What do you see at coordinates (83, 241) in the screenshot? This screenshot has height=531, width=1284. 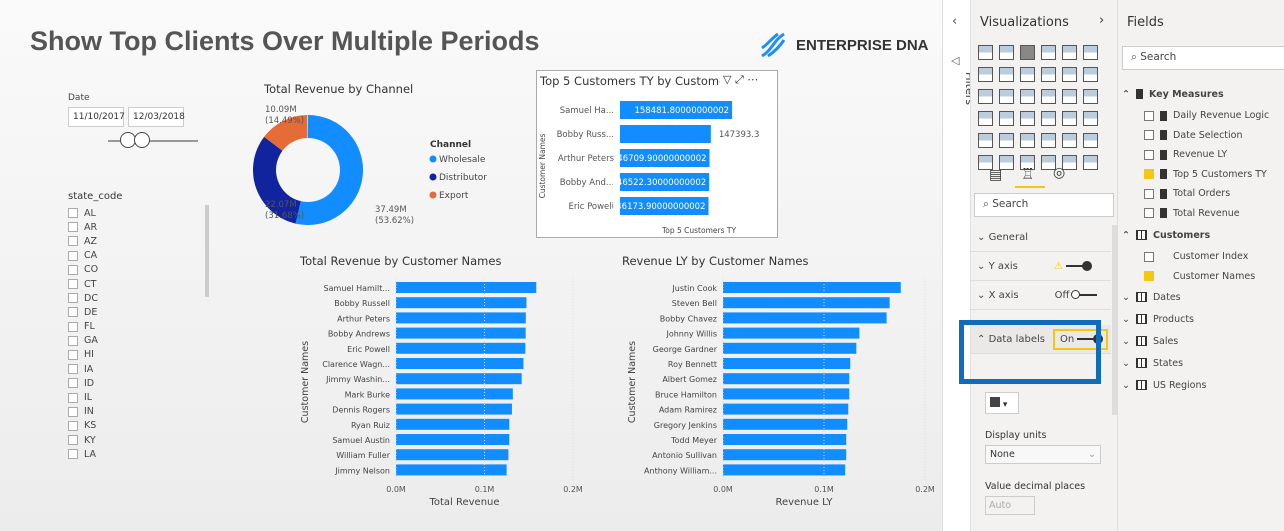 I see `state-item: AZ` at bounding box center [83, 241].